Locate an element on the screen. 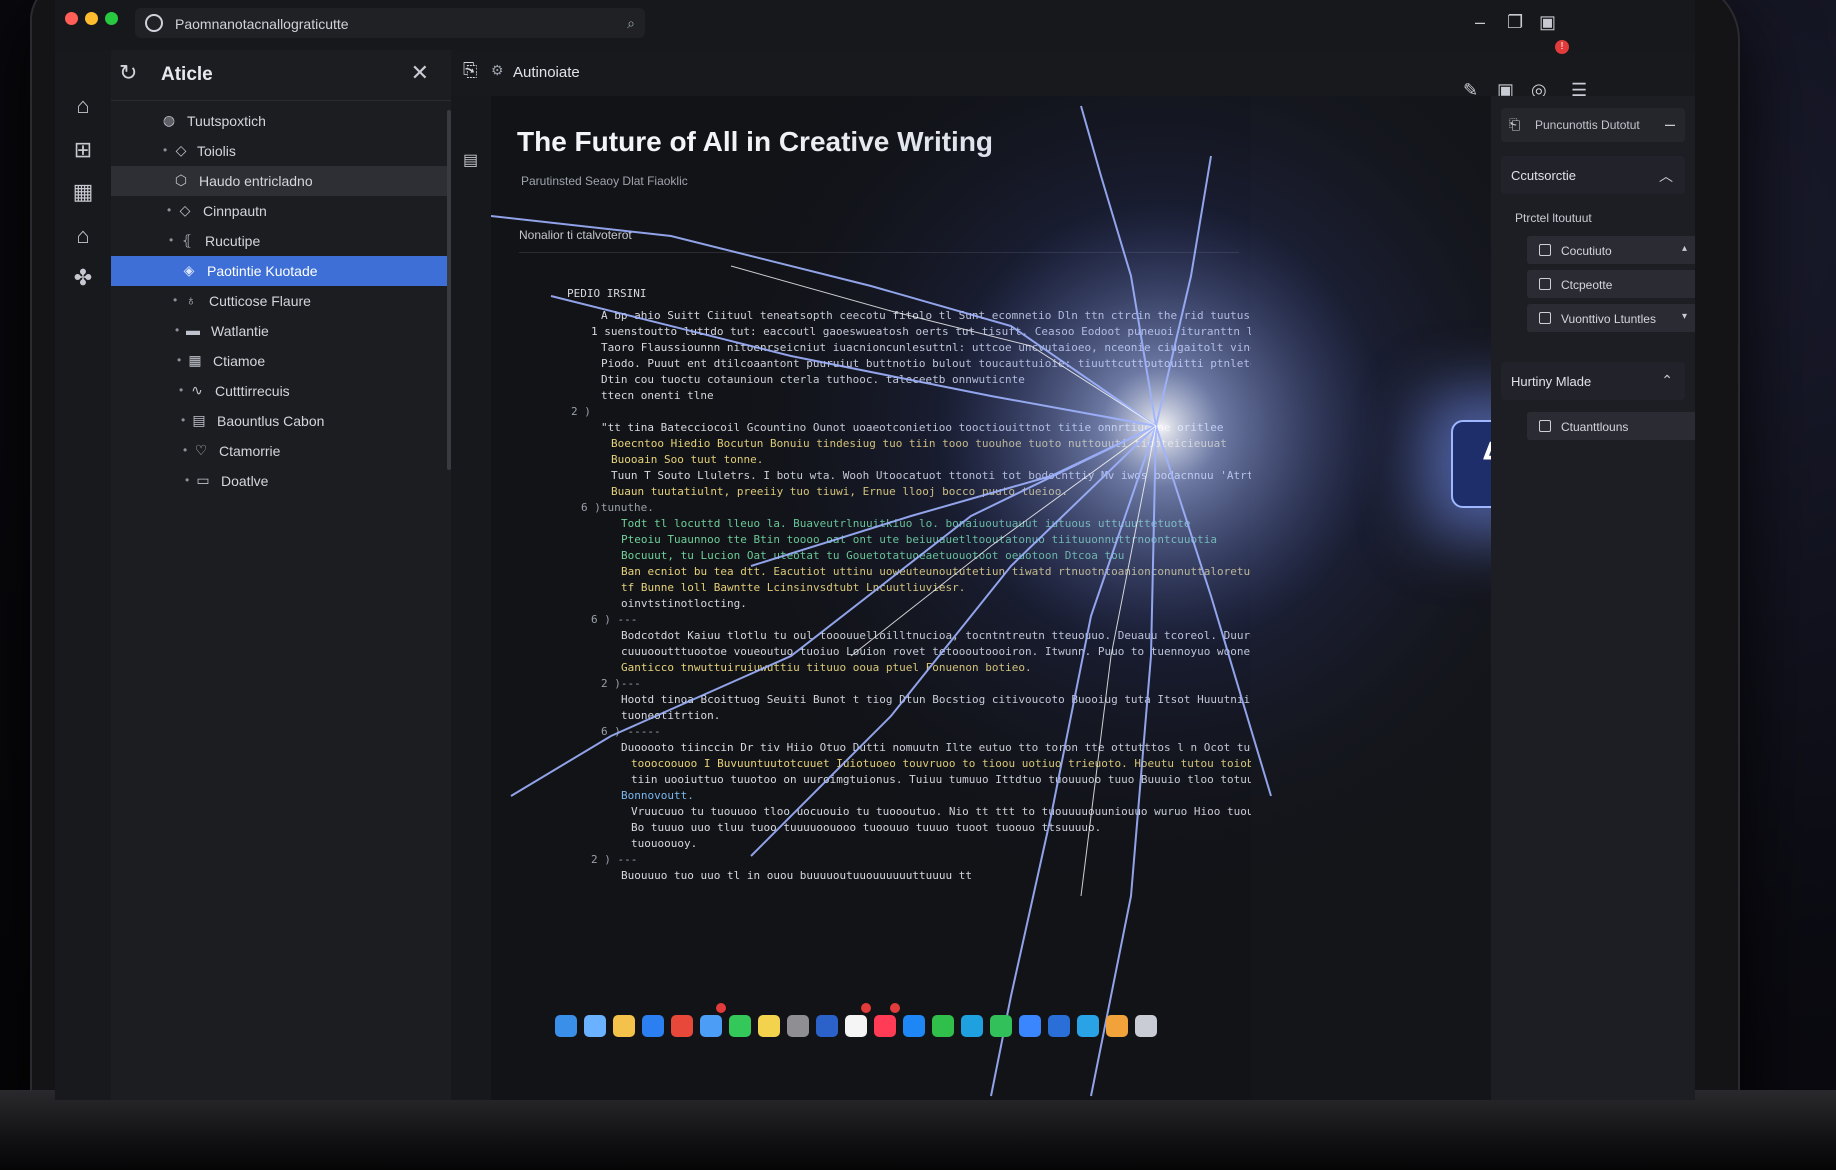 The height and width of the screenshot is (1170, 1836). tree-item: • ◇ Toiolis is located at coordinates (281, 151).